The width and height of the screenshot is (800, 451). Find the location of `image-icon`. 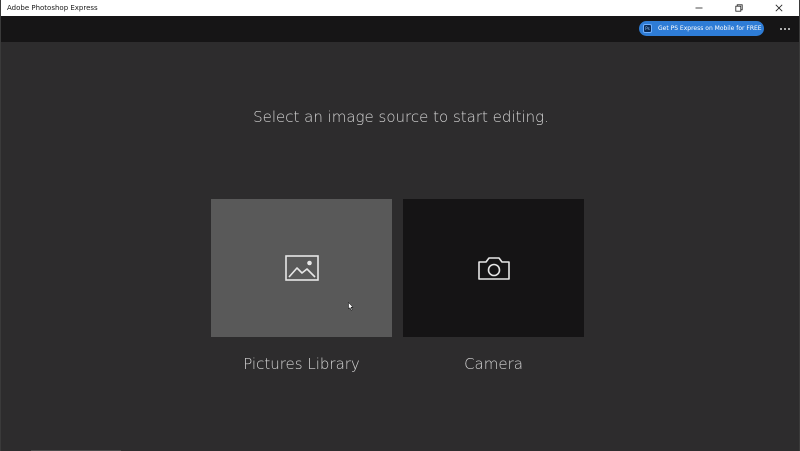

image-icon is located at coordinates (301, 268).